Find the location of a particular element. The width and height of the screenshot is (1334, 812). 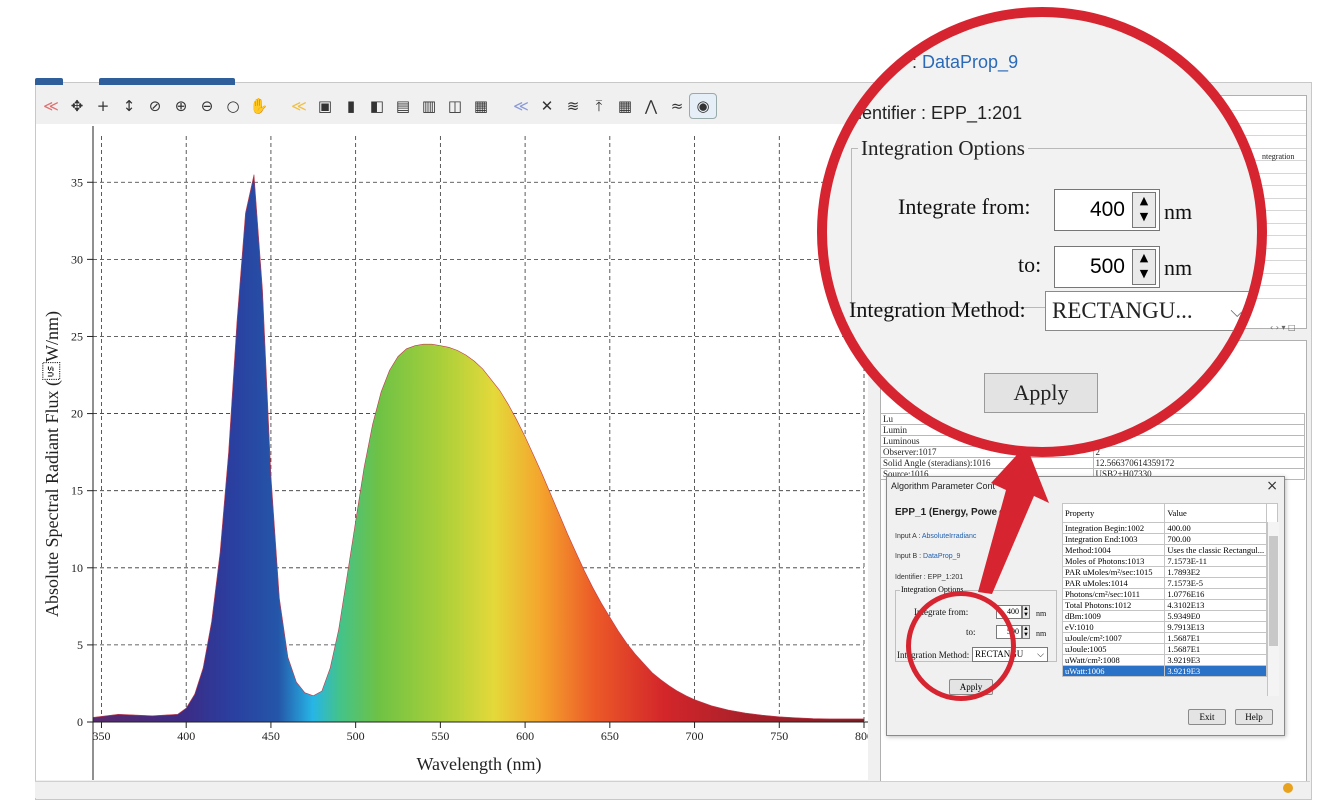

lightbulb-icon: ◉ is located at coordinates (703, 106).